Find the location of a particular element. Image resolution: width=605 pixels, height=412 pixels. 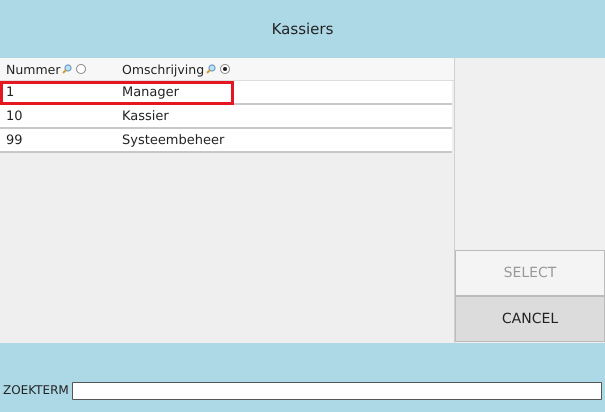

column-header: Omschrijving is located at coordinates (163, 69).